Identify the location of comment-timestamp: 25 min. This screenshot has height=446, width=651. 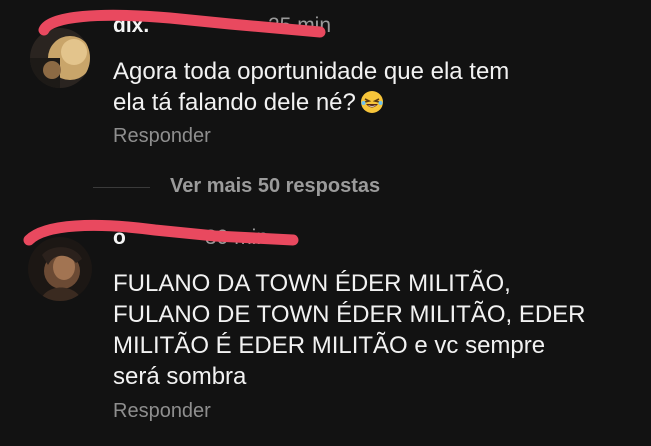
(300, 25).